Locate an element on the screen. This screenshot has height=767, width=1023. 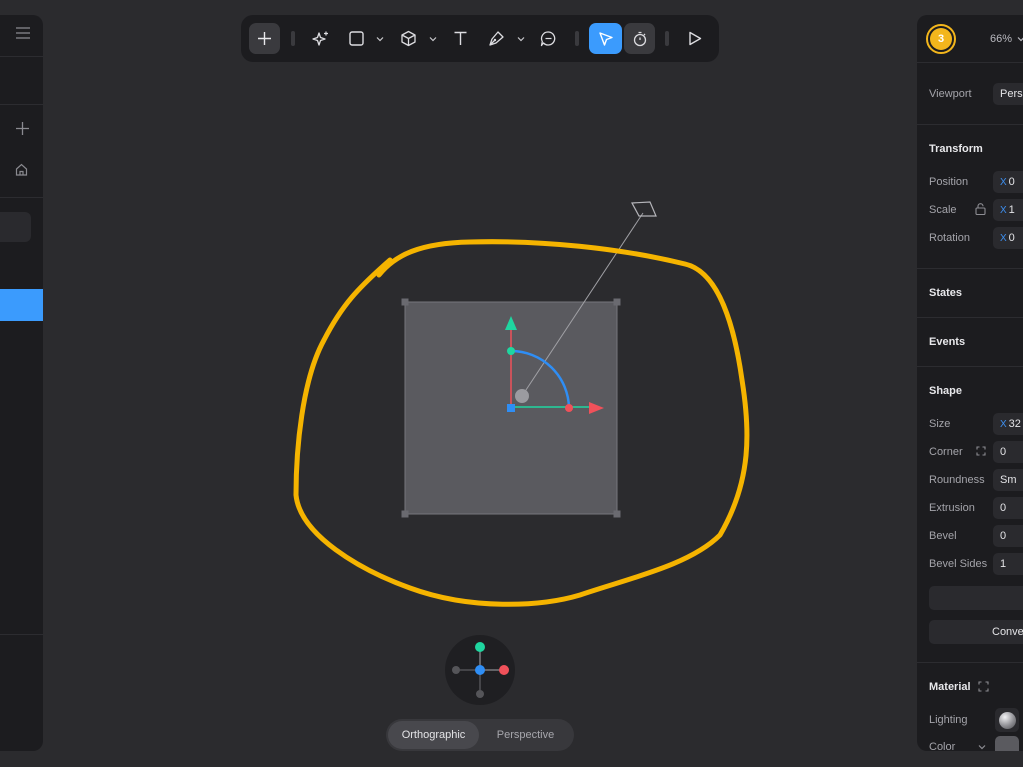
select-tool is located at coordinates (605, 38).